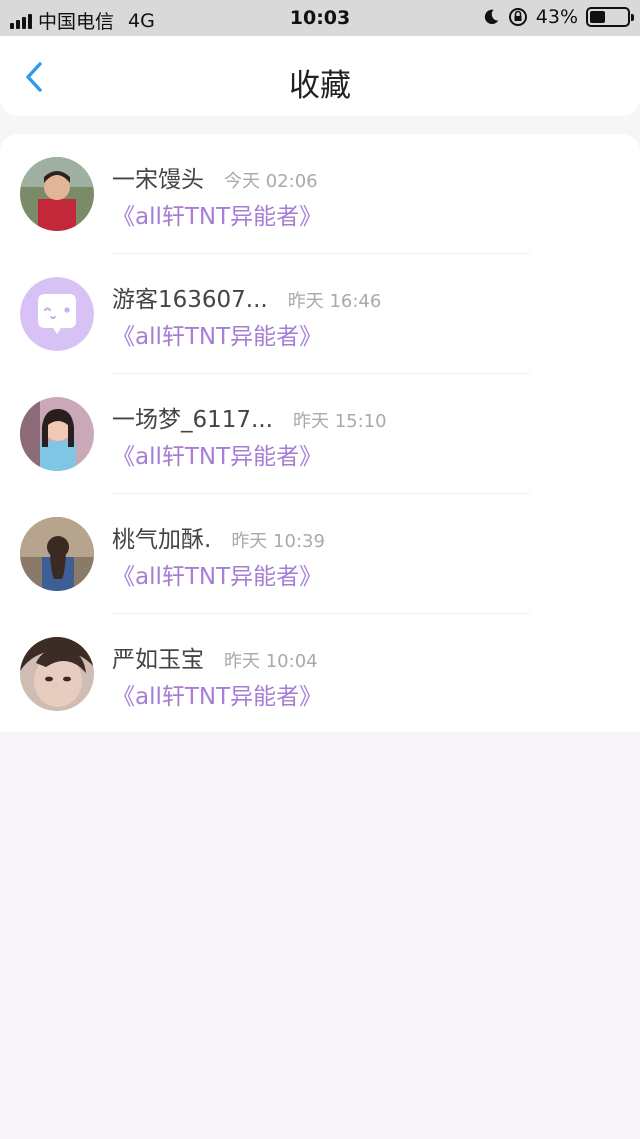 This screenshot has height=1139, width=640. Describe the element at coordinates (334, 301) in the screenshot. I see `timestamp: 昨天 16:46` at that location.